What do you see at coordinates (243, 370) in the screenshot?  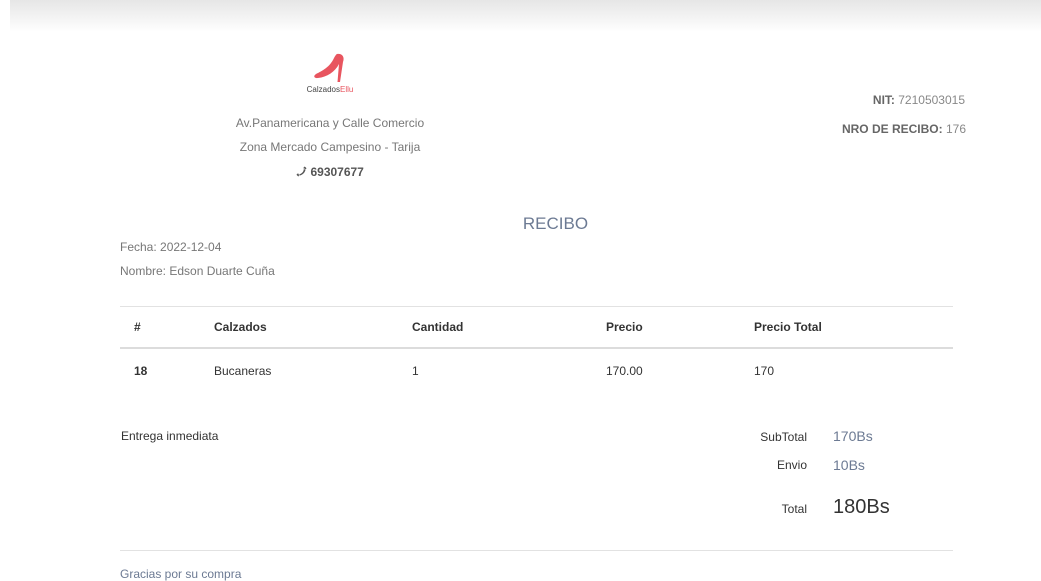 I see `cell-calzados: Bucaneras` at bounding box center [243, 370].